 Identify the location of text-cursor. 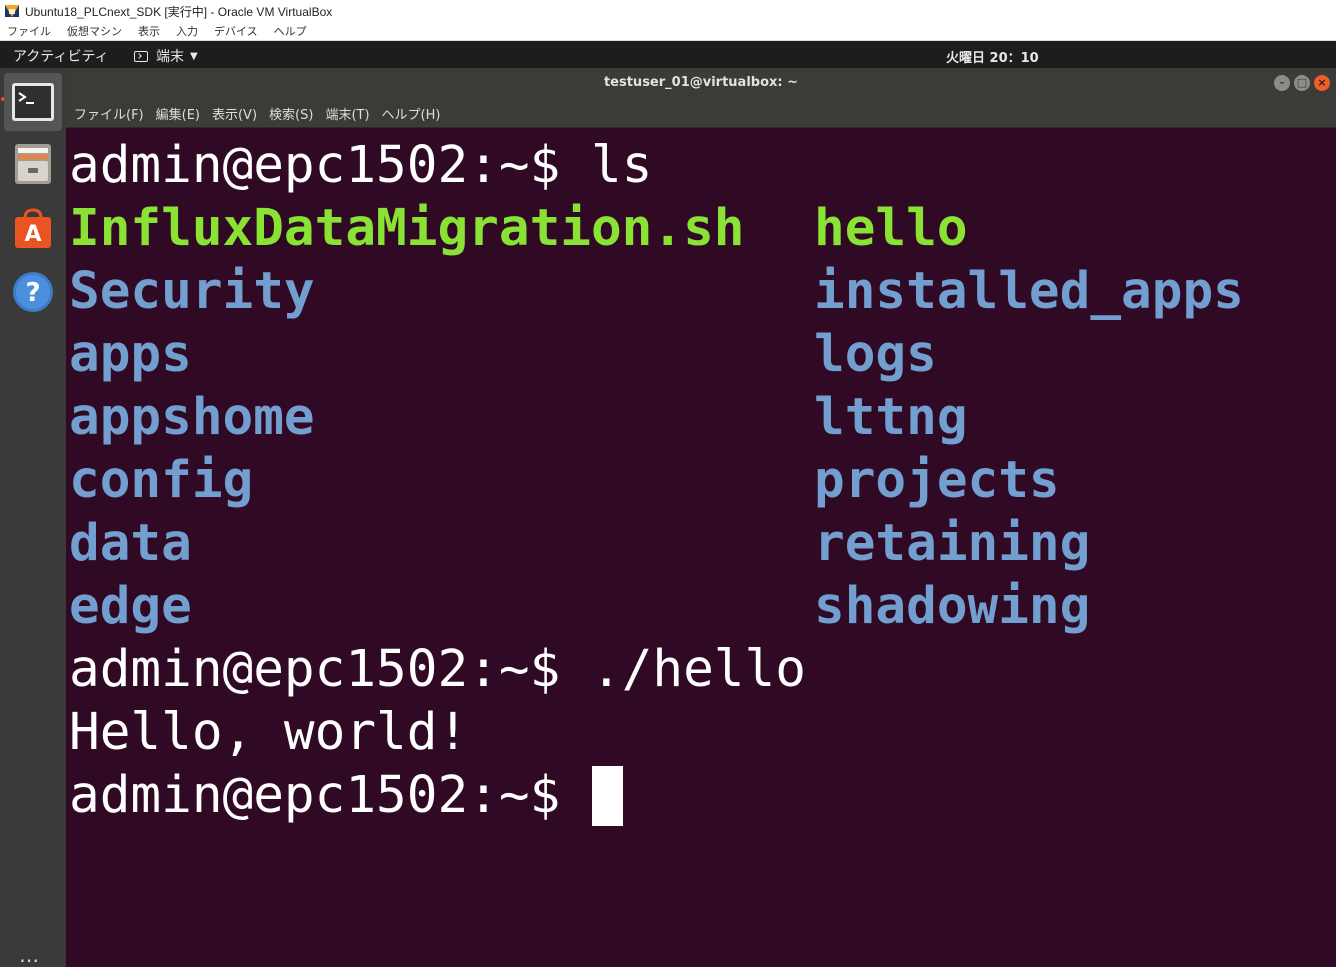
(607, 796).